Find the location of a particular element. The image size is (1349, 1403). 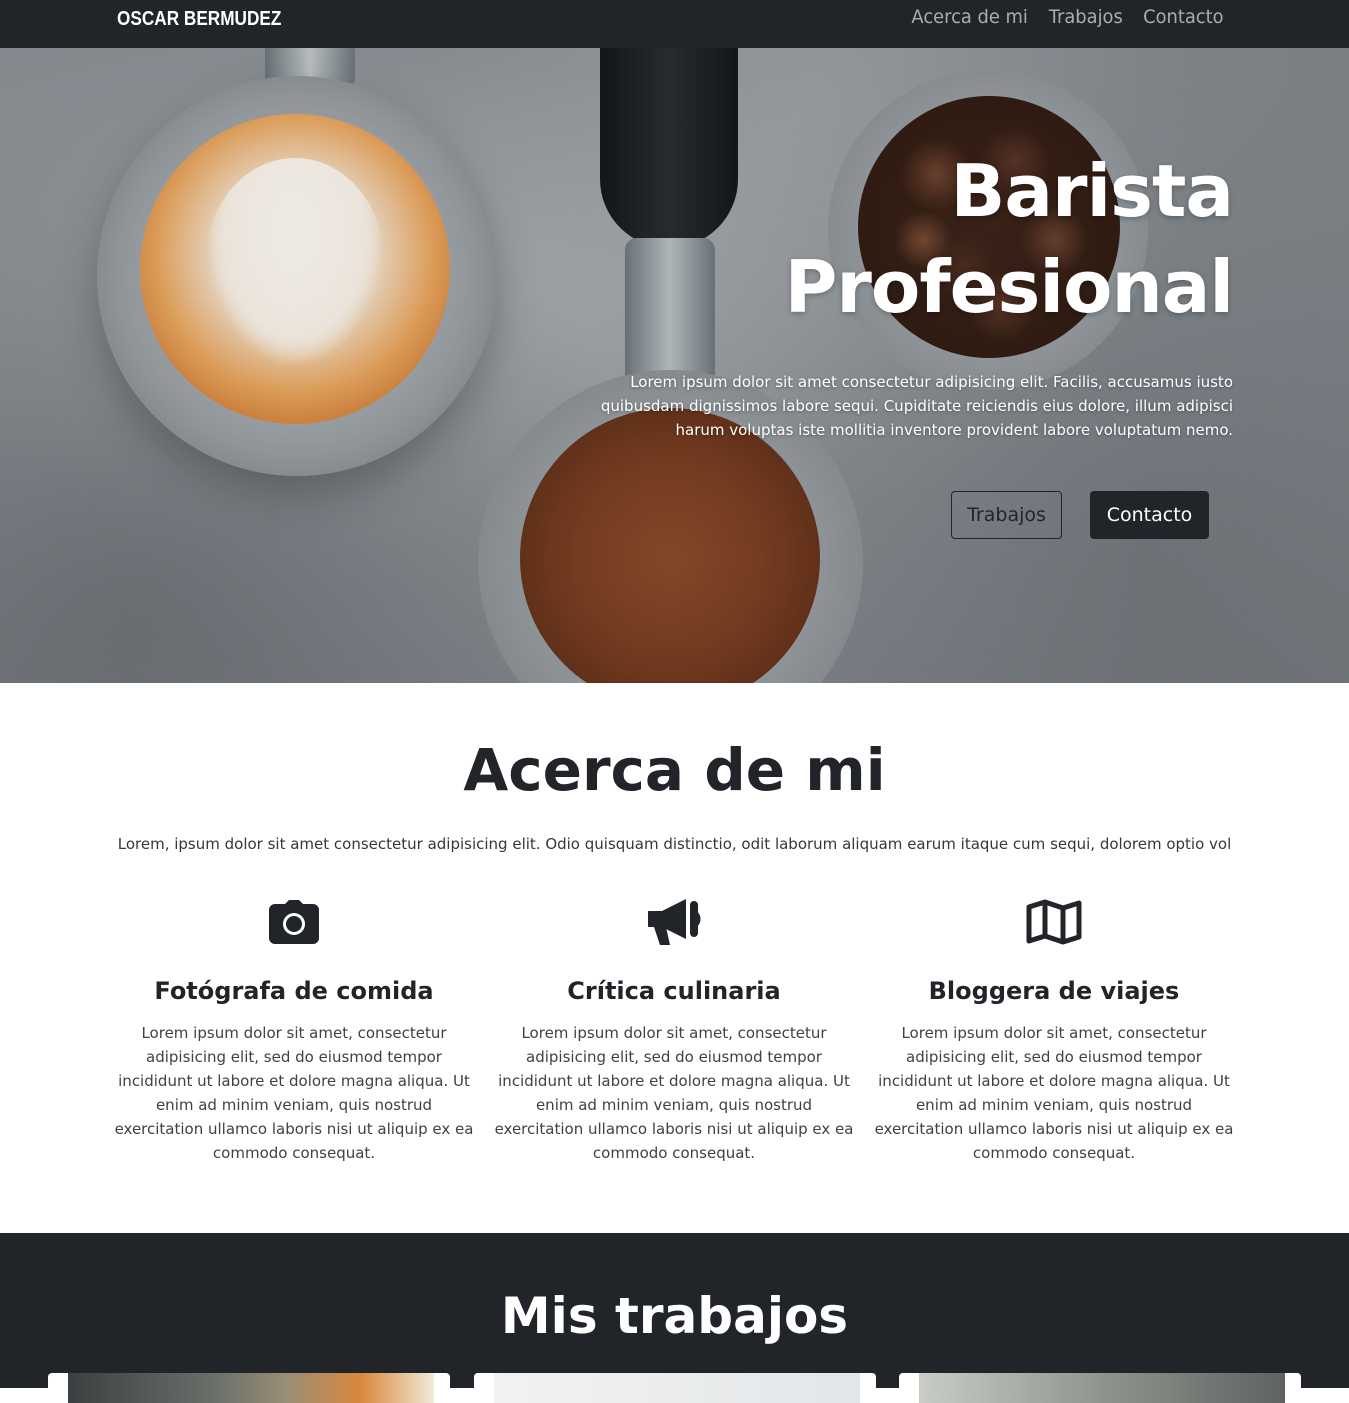

works-section: Mis trabajos is located at coordinates (674, 1318).